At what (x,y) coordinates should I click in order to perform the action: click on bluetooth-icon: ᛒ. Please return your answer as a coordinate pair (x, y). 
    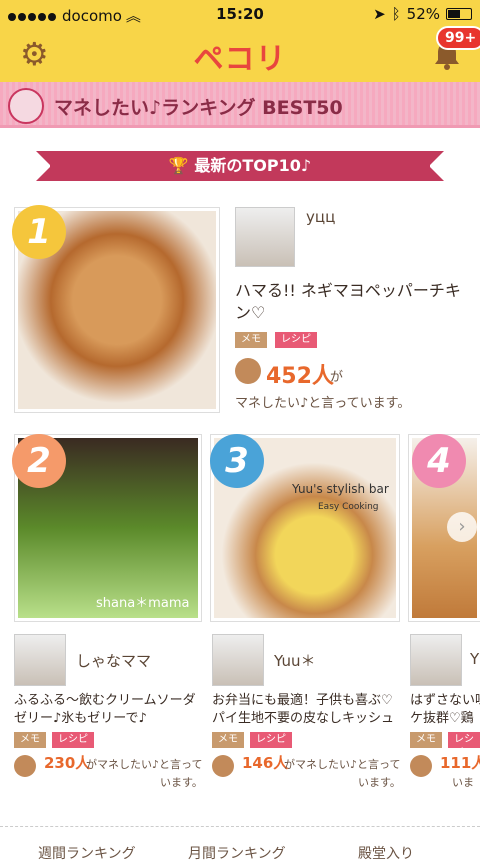
    Looking at the image, I should click on (396, 14).